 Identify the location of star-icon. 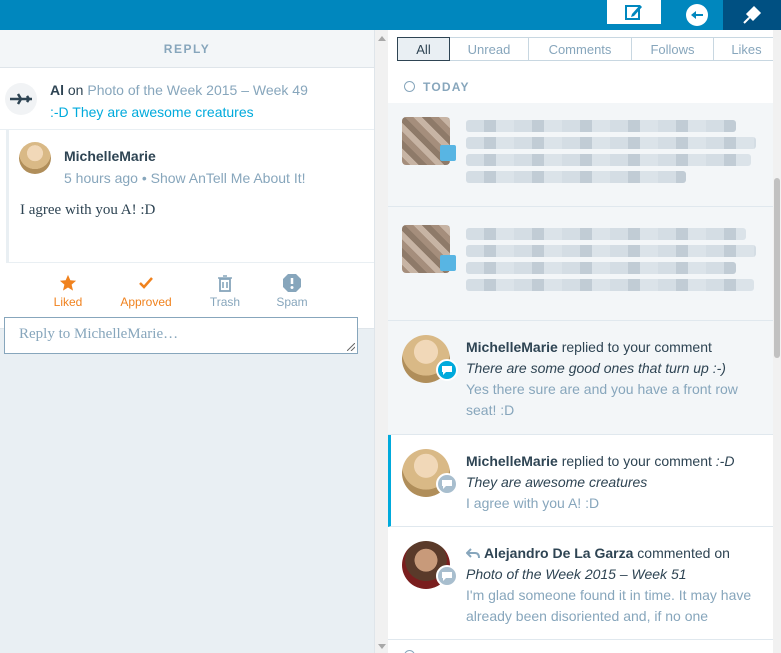
(68, 282).